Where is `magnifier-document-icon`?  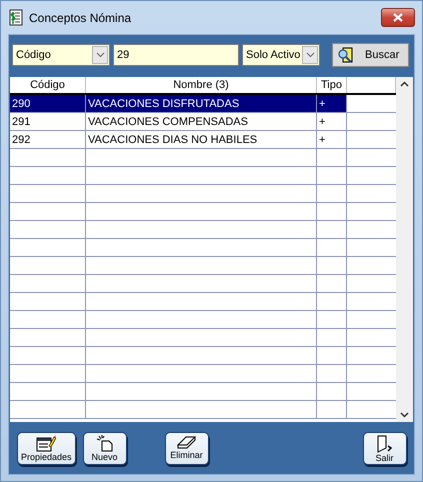
magnifier-document-icon is located at coordinates (346, 55).